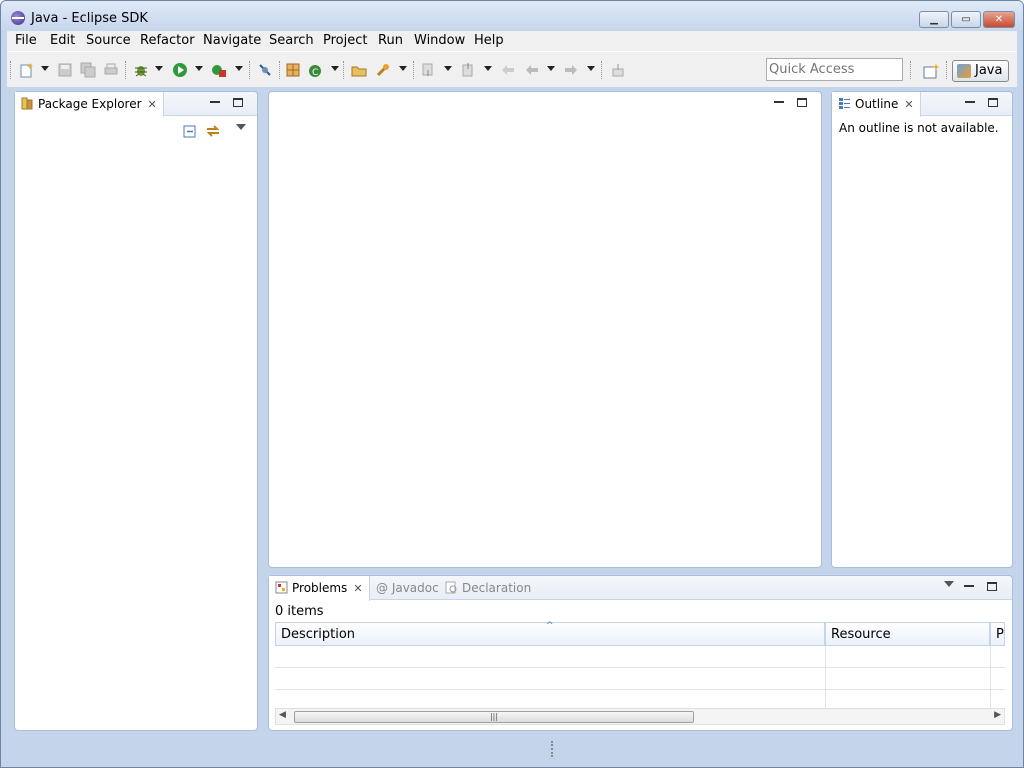  Describe the element at coordinates (232, 40) in the screenshot. I see `menu-navigate: Navigate` at that location.